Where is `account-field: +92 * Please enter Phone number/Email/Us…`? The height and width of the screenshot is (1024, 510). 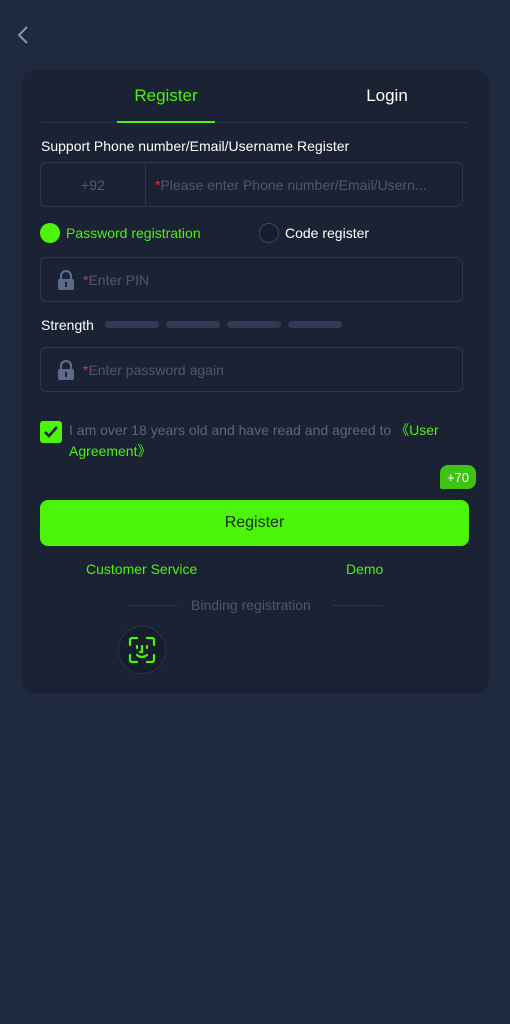
account-field: +92 * Please enter Phone number/Email/Us… is located at coordinates (251, 184).